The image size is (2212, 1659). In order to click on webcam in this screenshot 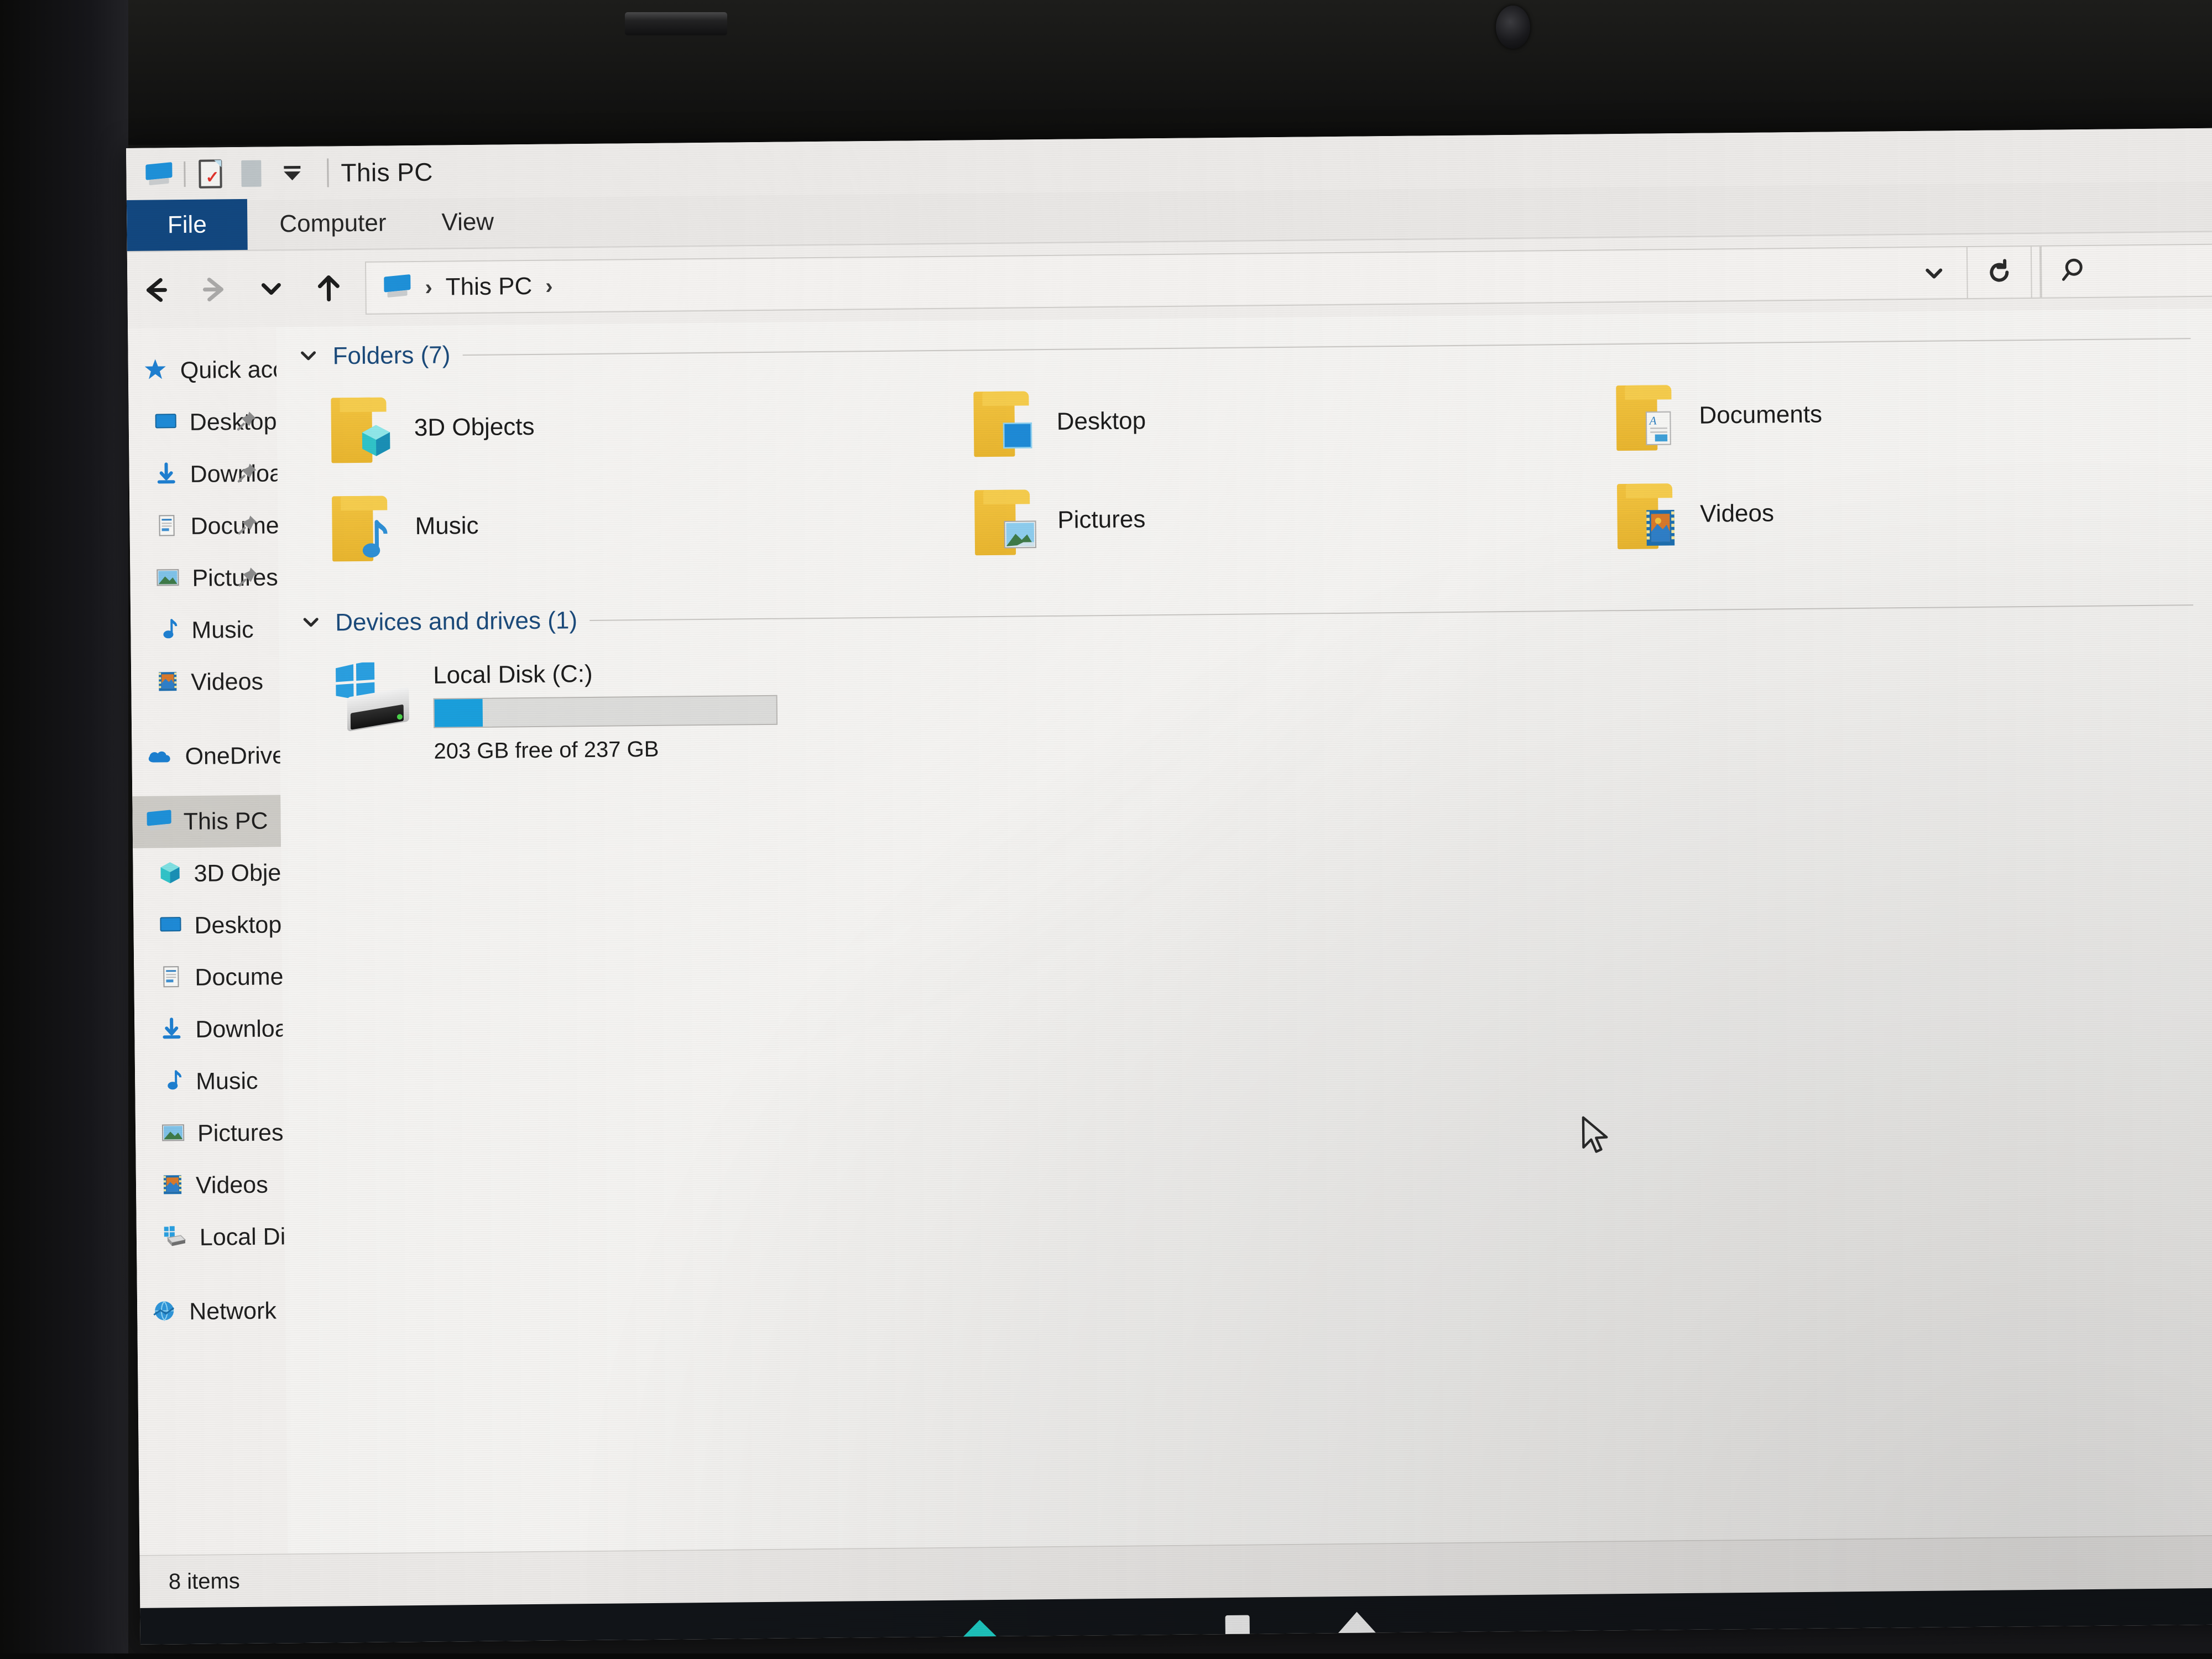, I will do `click(1513, 28)`.